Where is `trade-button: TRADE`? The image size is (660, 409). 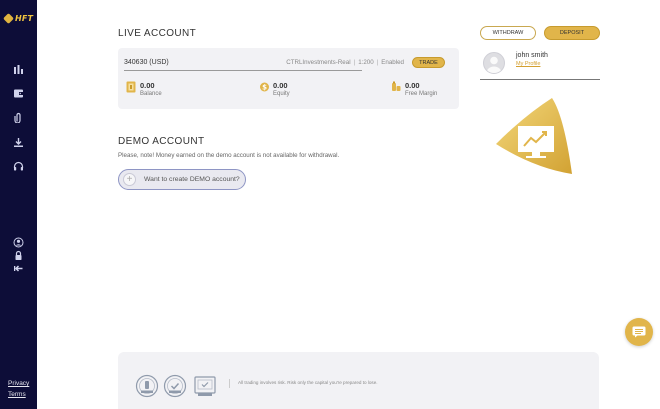 trade-button: TRADE is located at coordinates (428, 62).